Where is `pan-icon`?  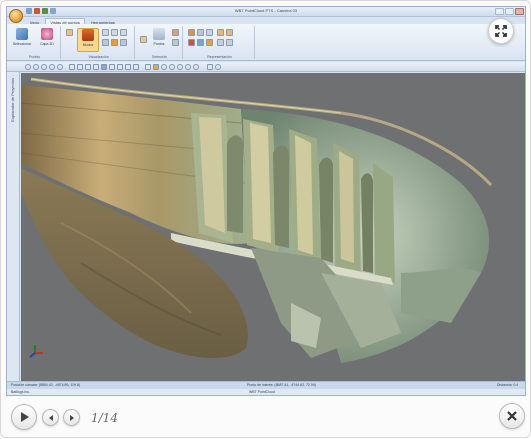
pan-icon is located at coordinates (60, 67).